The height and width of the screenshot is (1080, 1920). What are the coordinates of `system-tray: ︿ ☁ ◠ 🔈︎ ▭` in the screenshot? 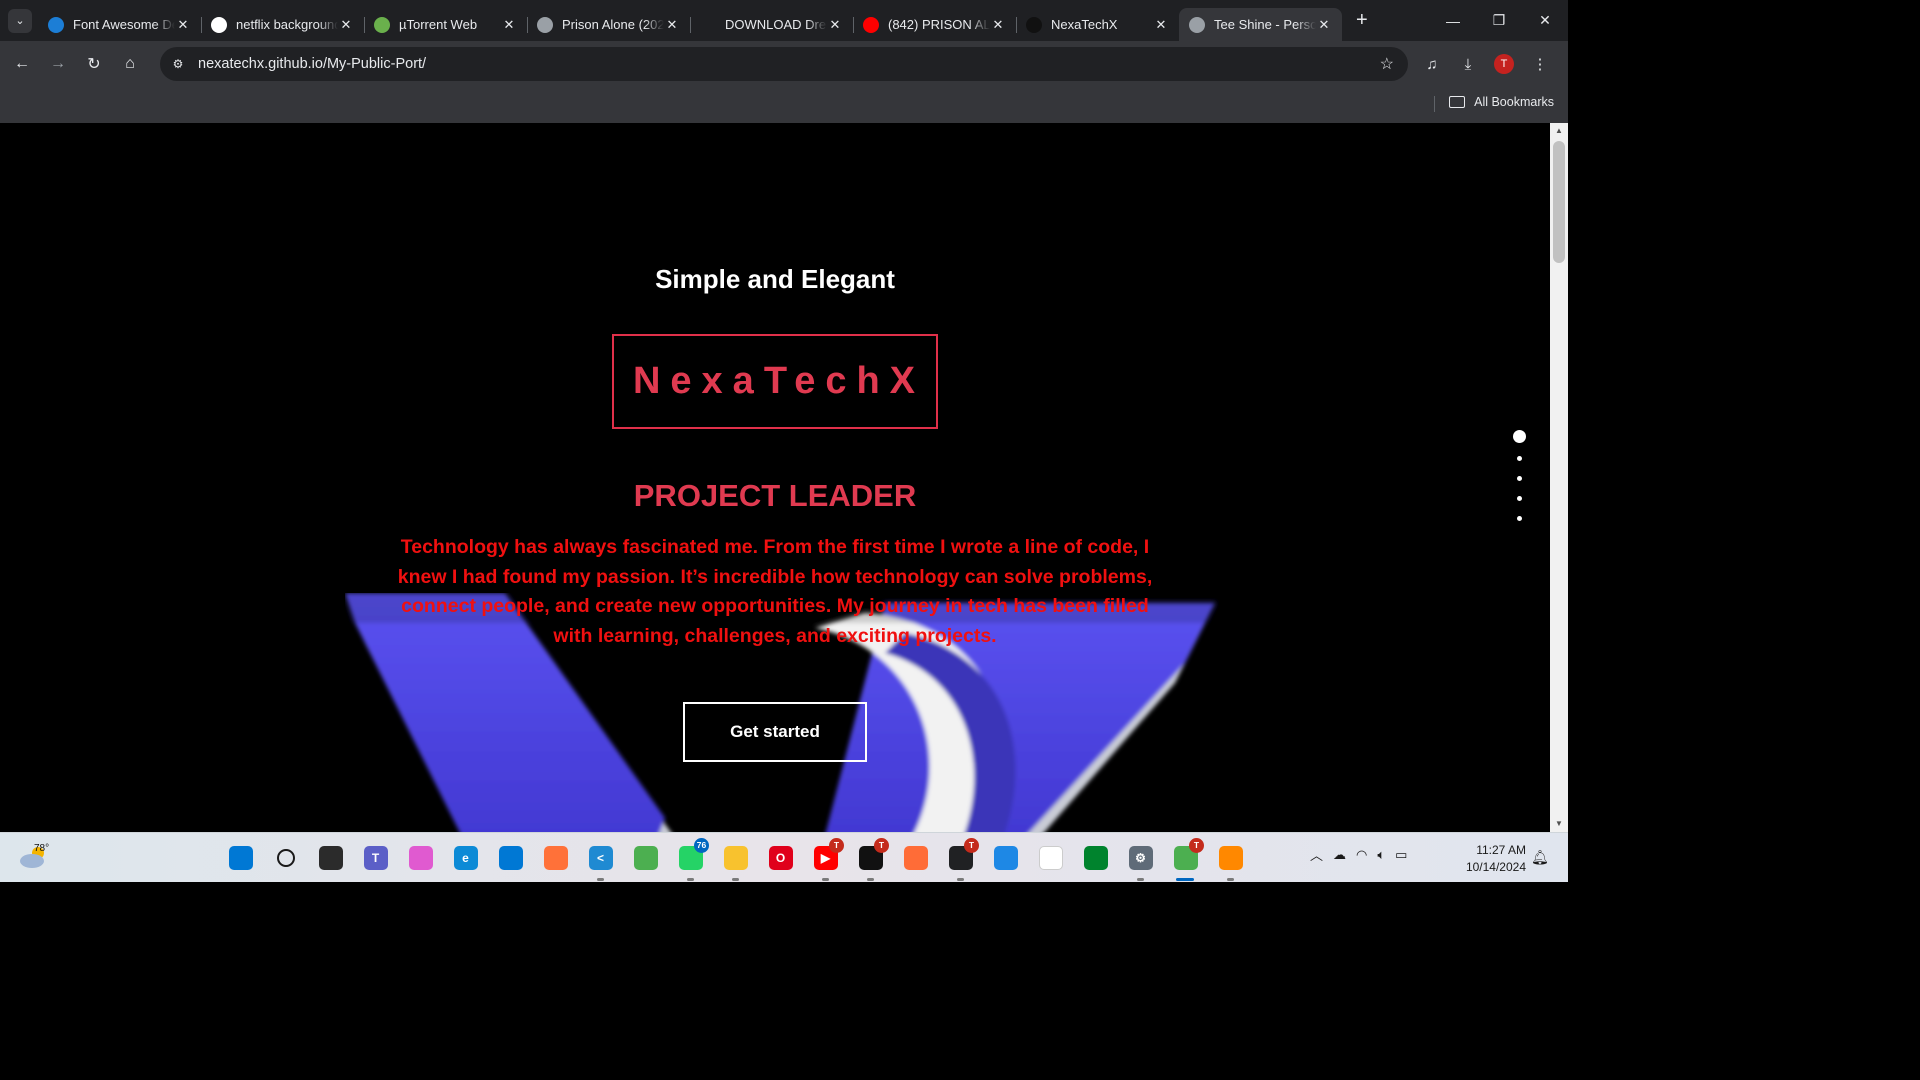 It's located at (1358, 854).